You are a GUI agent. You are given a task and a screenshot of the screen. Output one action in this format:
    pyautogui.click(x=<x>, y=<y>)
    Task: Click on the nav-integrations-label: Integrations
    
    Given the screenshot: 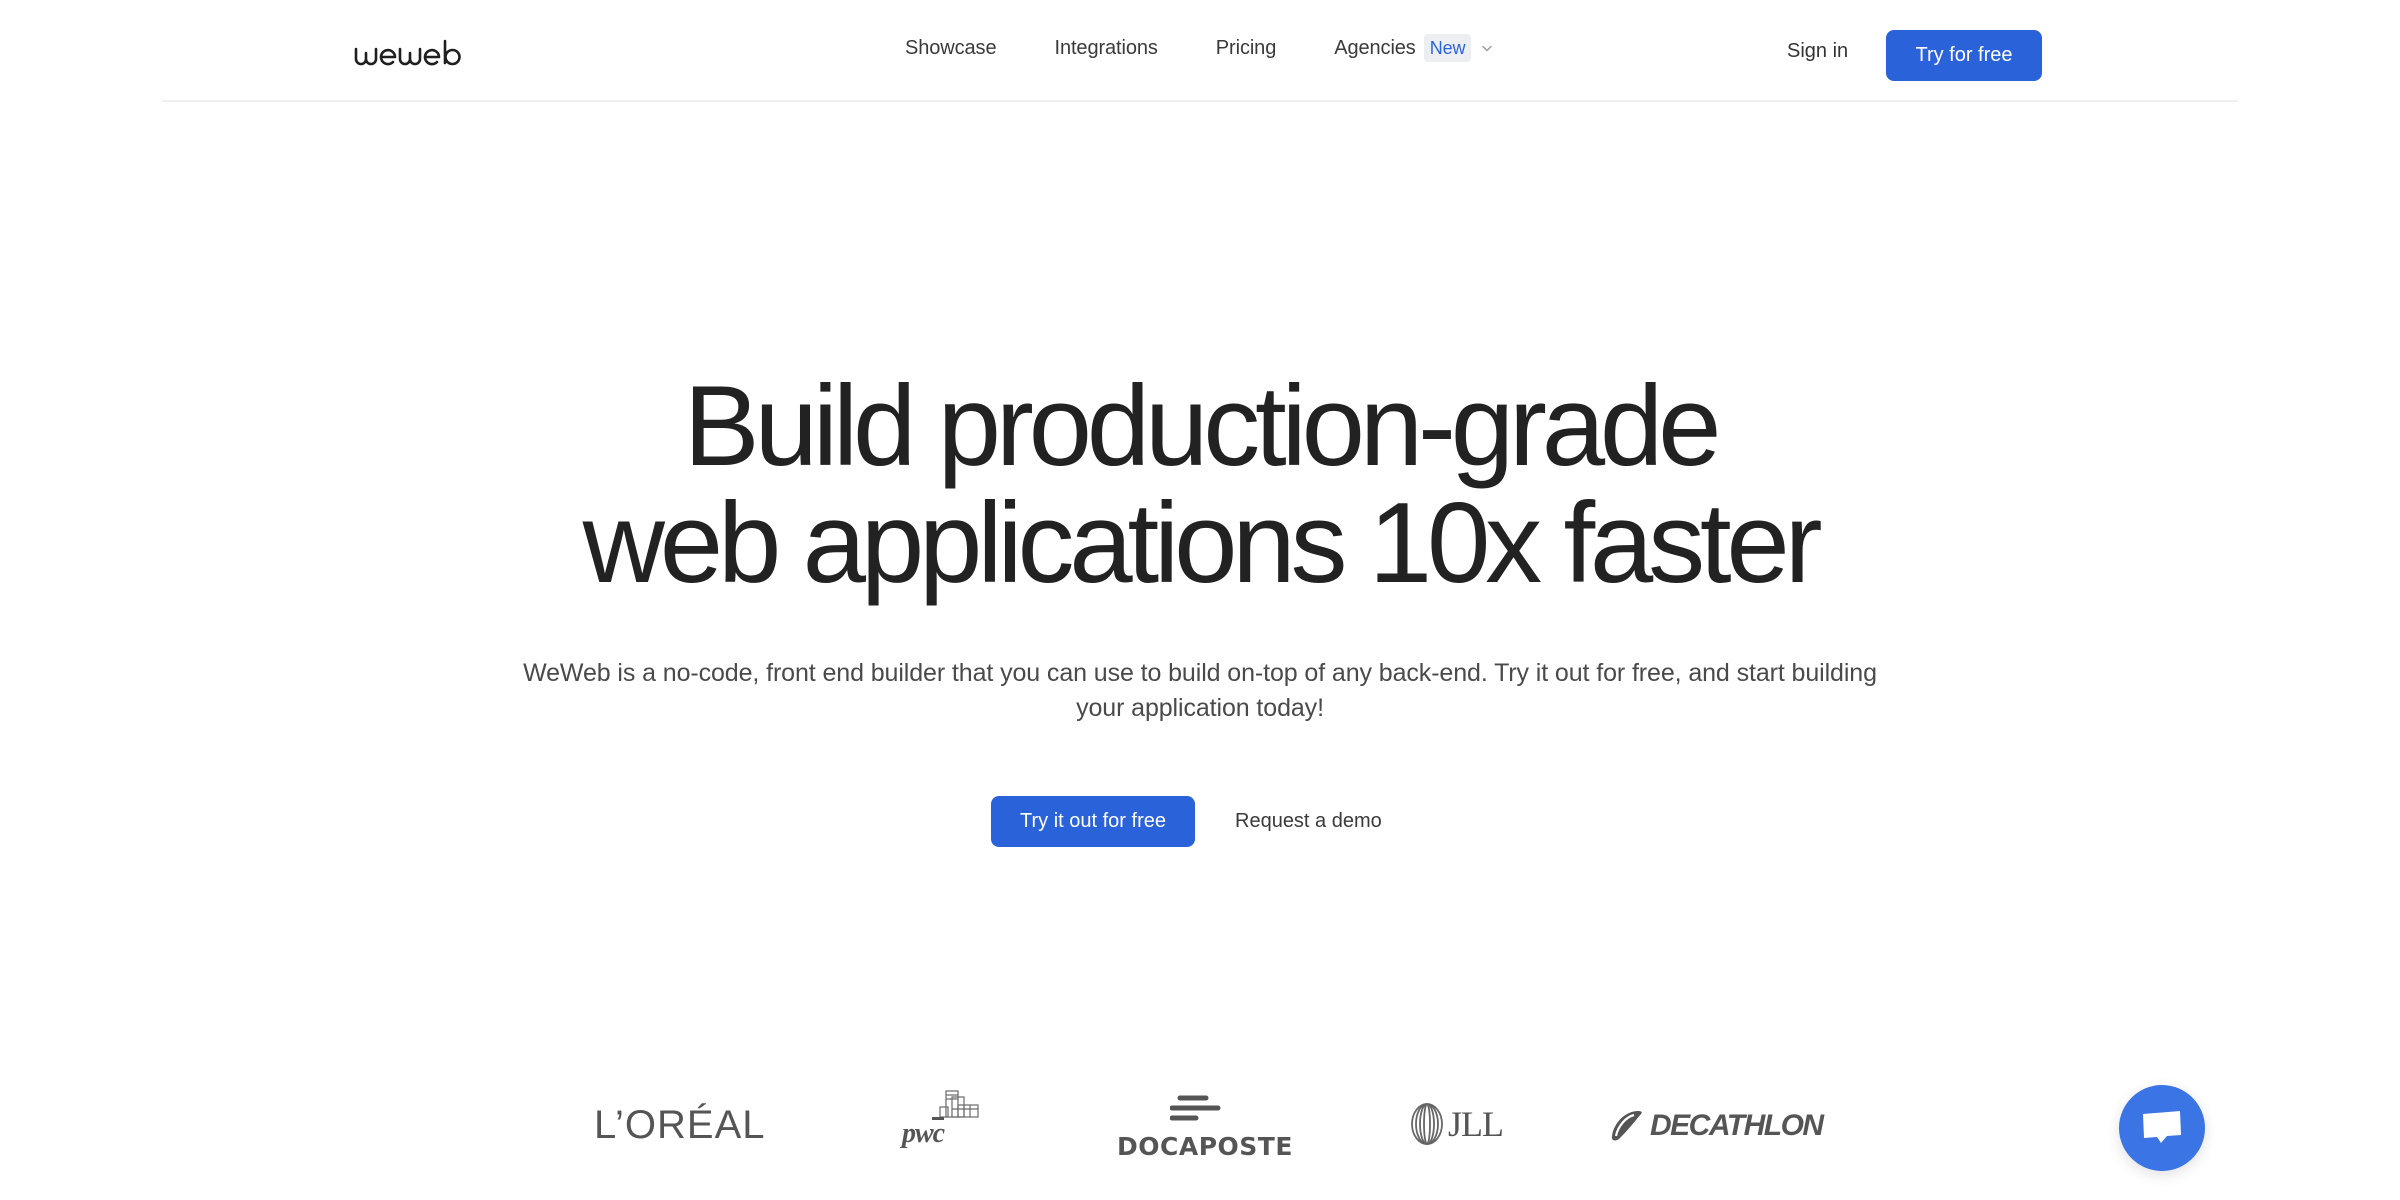 What is the action you would take?
    pyautogui.click(x=1106, y=47)
    